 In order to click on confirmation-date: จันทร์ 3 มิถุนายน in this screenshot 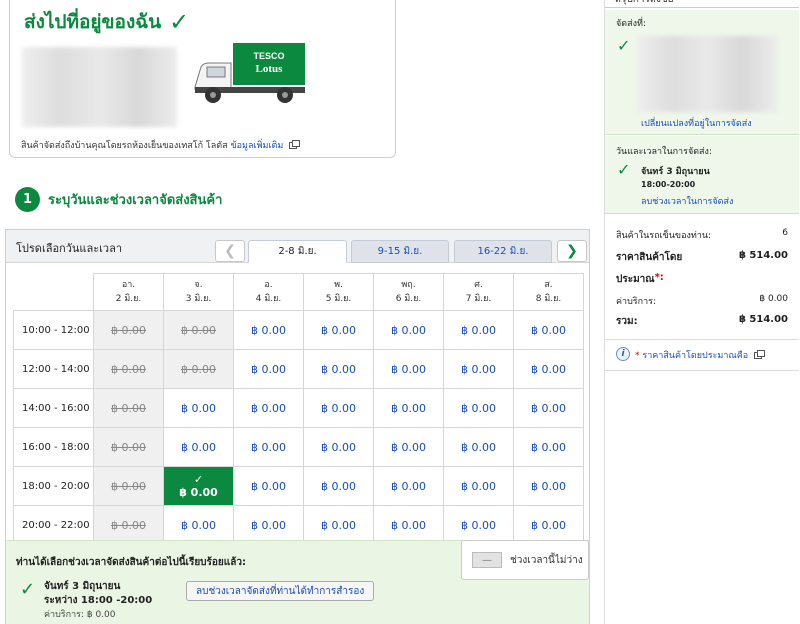, I will do `click(82, 586)`.